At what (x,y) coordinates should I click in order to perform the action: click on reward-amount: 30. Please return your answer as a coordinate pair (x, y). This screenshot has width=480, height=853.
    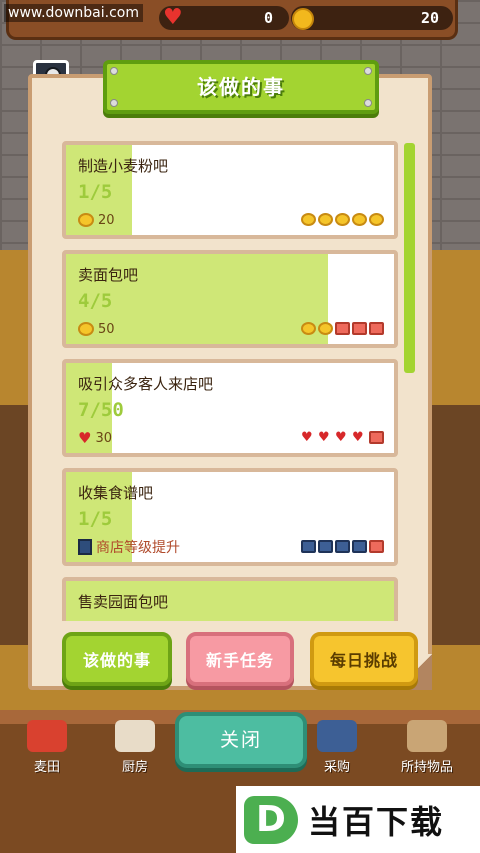
    Looking at the image, I should click on (103, 438).